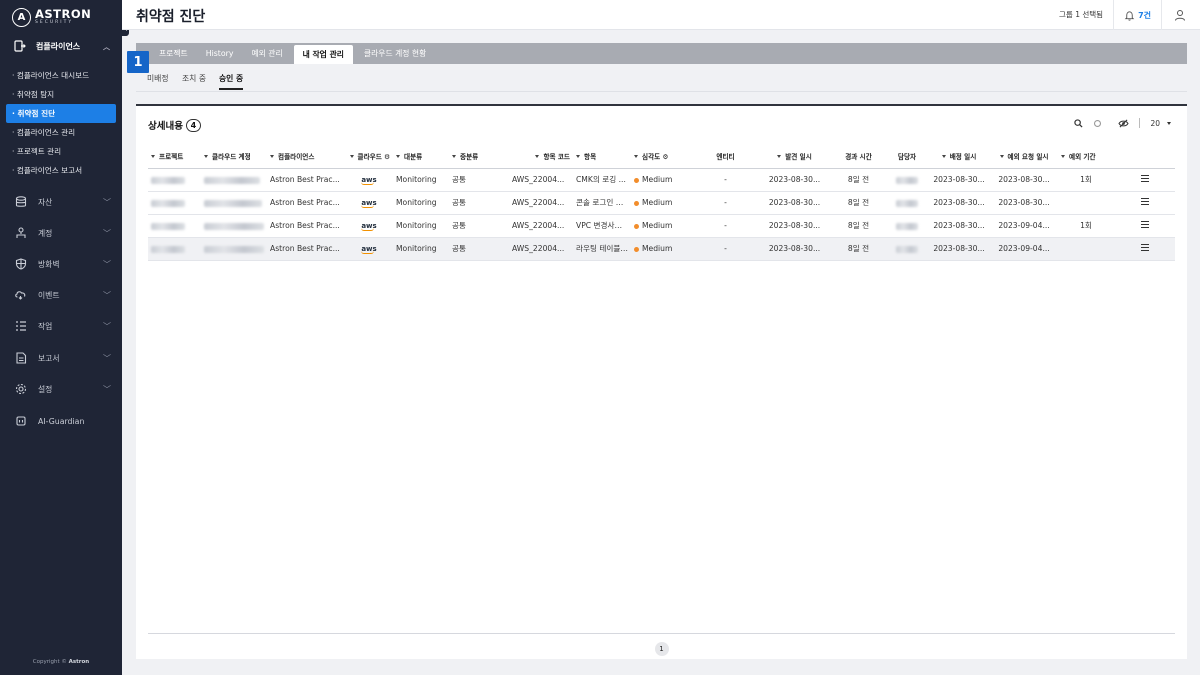 The height and width of the screenshot is (675, 1200). What do you see at coordinates (1082, 15) in the screenshot?
I see `group-selector: 그룹 1 선택됨` at bounding box center [1082, 15].